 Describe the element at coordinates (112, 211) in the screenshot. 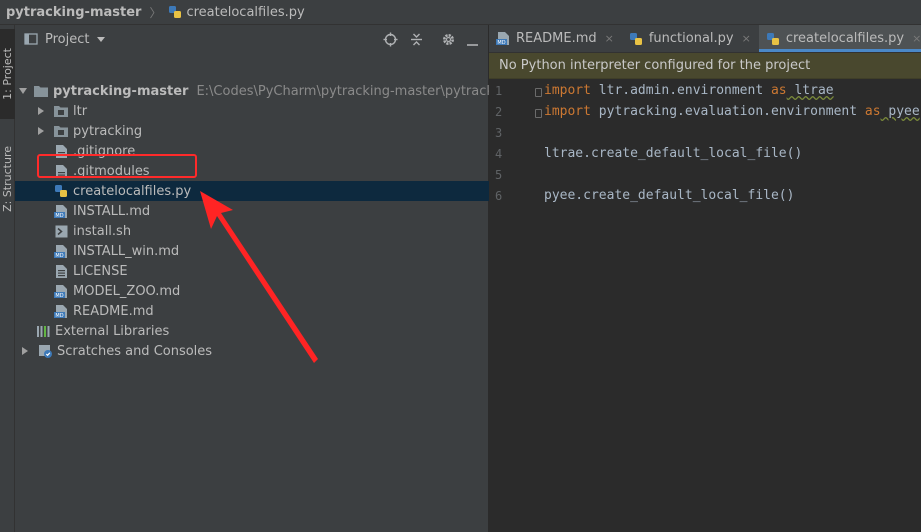

I see `tree-item-label: INSTALL.md` at that location.